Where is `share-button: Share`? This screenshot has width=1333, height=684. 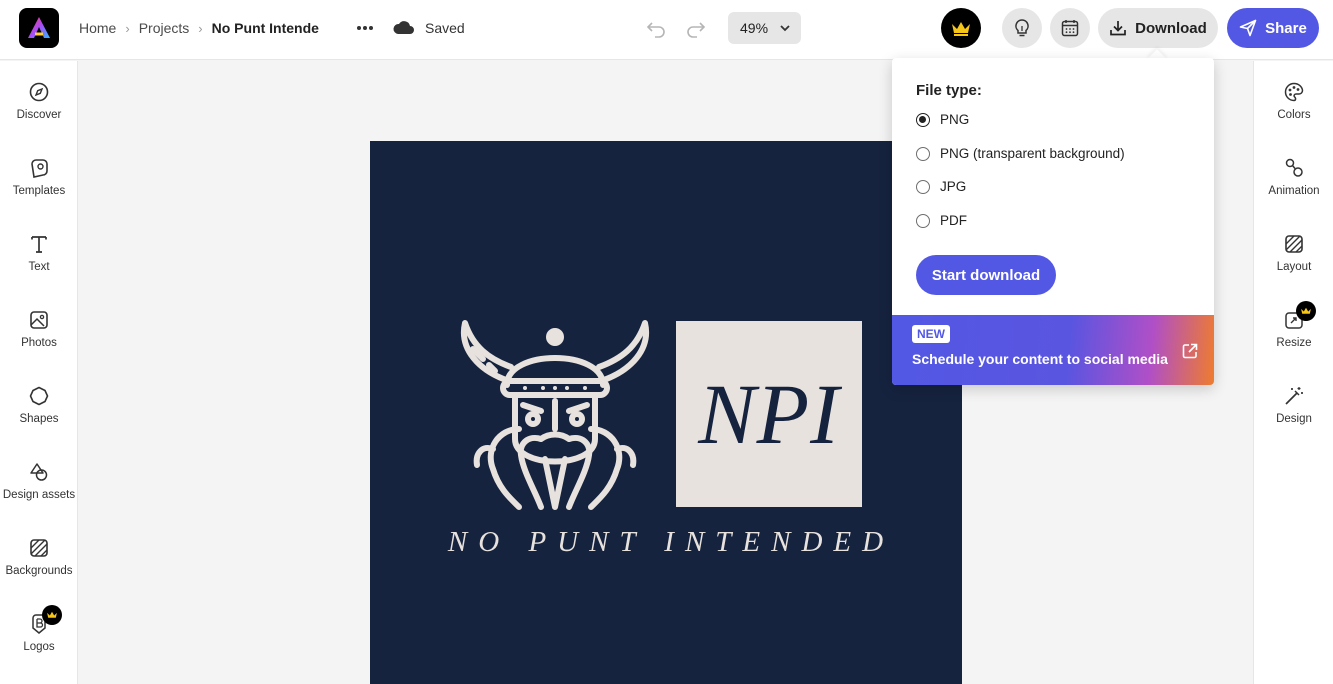 share-button: Share is located at coordinates (1273, 28).